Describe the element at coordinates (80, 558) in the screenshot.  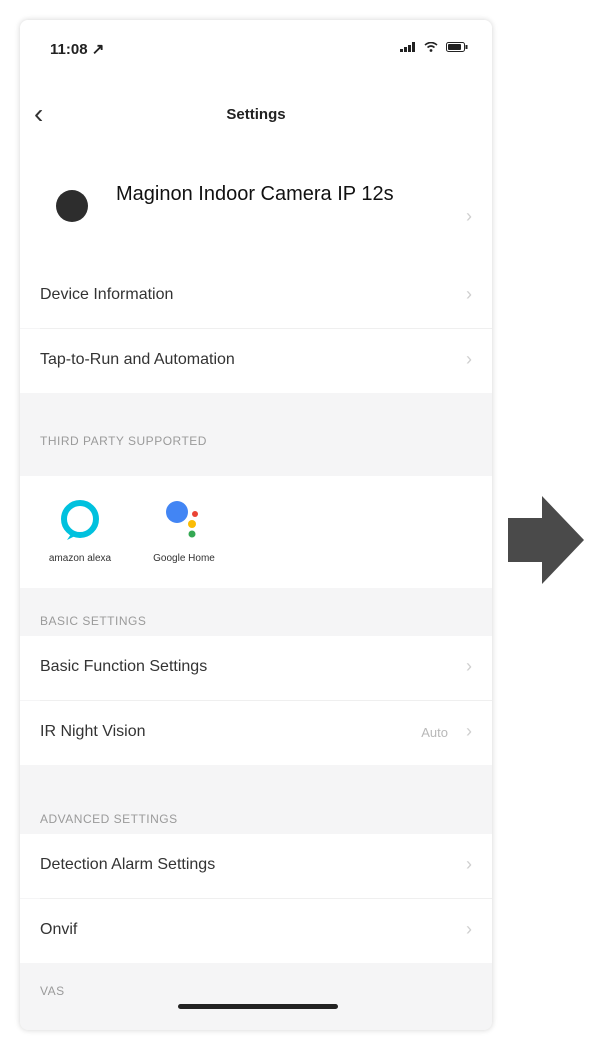
I see `alexa-caption: amazon alexa` at that location.